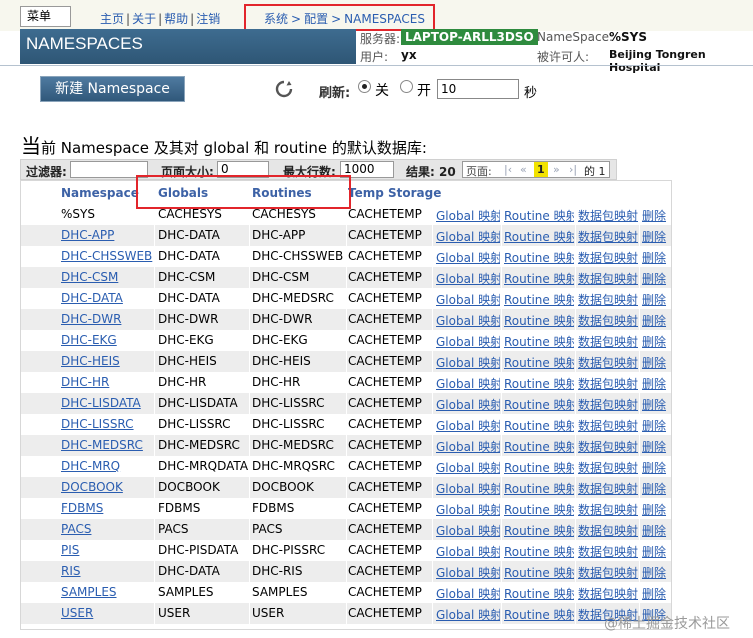  I want to click on current-page: 1, so click(541, 169).